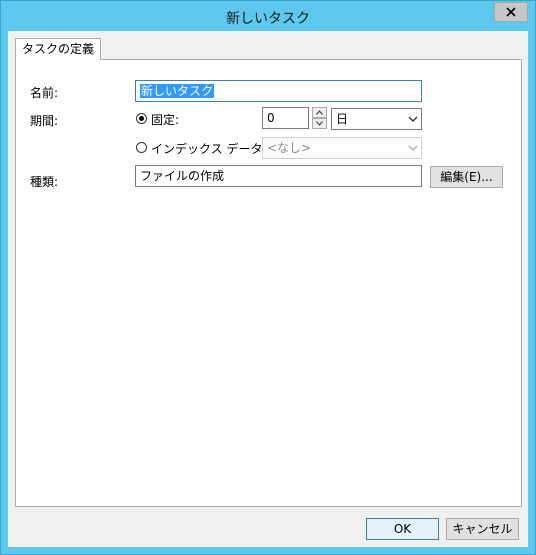 The width and height of the screenshot is (536, 555). Describe the element at coordinates (141, 118) in the screenshot. I see `fixed-radio` at that location.